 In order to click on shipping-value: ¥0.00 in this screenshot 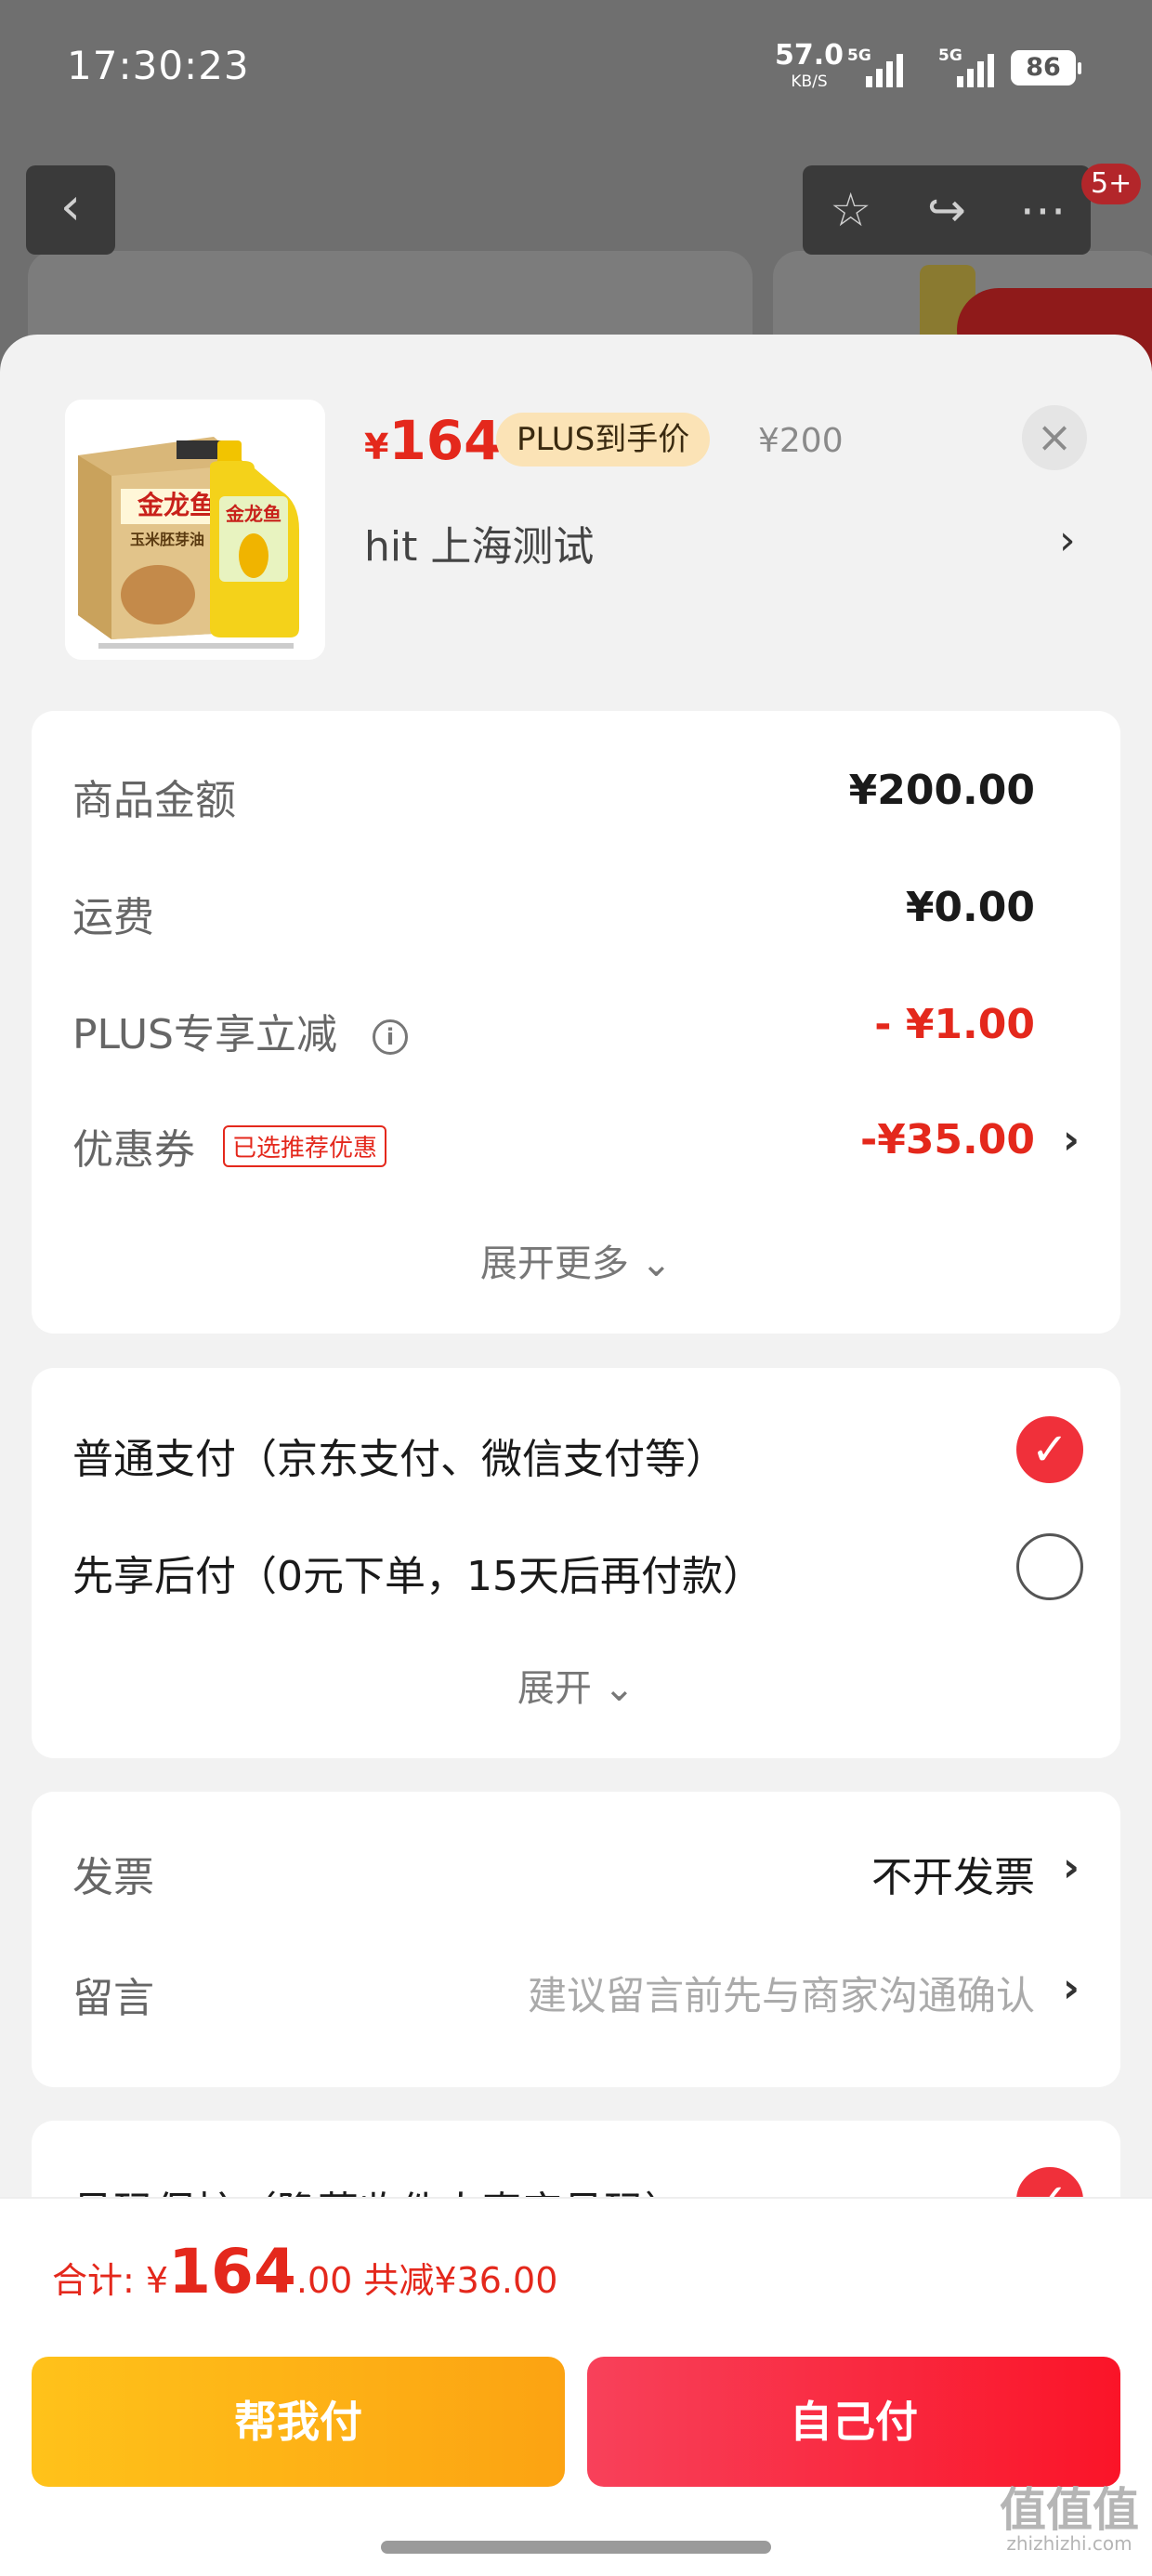, I will do `click(970, 907)`.